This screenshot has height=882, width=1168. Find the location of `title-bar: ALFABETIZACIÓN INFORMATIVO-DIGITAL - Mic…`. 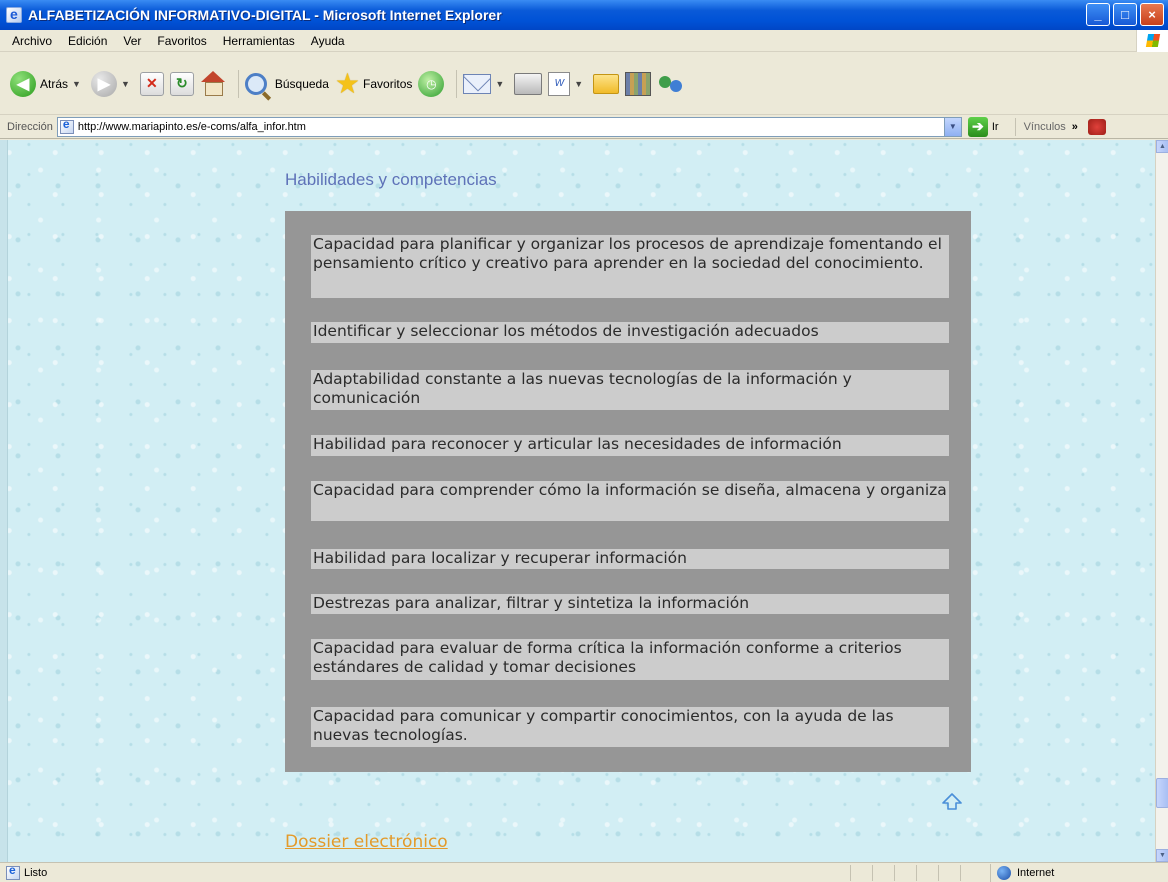

title-bar: ALFABETIZACIÓN INFORMATIVO-DIGITAL - Mic… is located at coordinates (584, 15).